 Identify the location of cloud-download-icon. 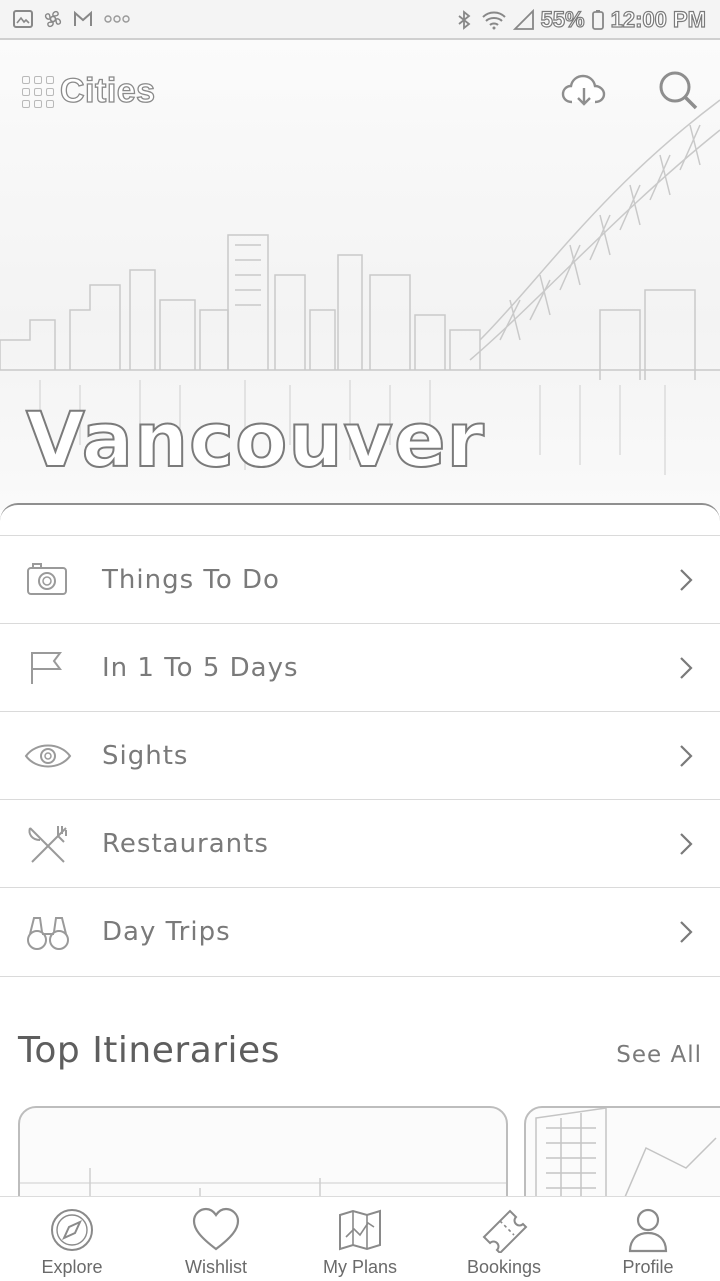
(584, 90).